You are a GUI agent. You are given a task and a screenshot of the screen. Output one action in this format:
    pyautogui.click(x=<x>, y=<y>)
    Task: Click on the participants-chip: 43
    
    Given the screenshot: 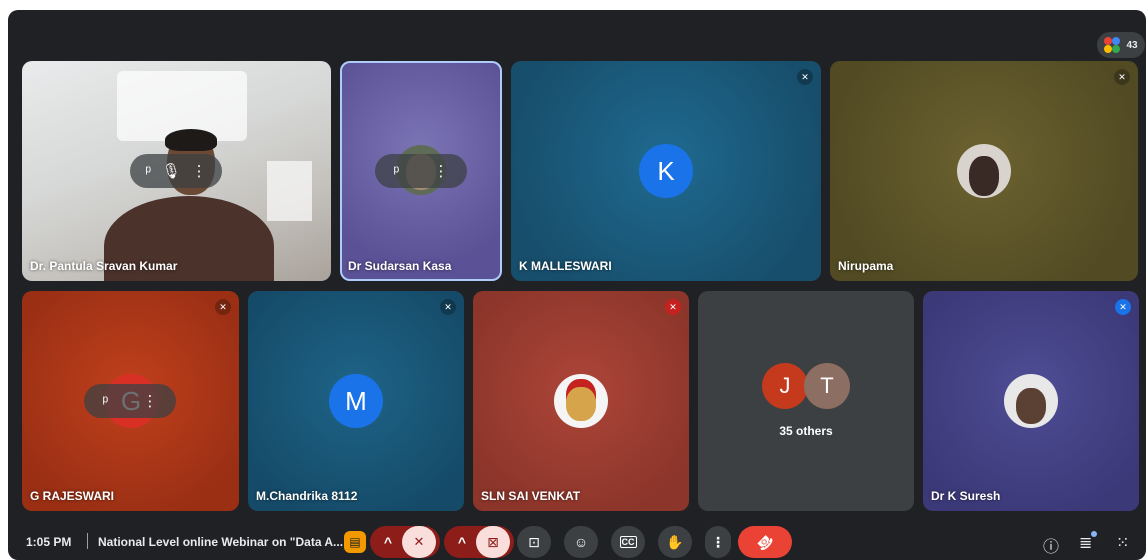 What is the action you would take?
    pyautogui.click(x=1121, y=45)
    